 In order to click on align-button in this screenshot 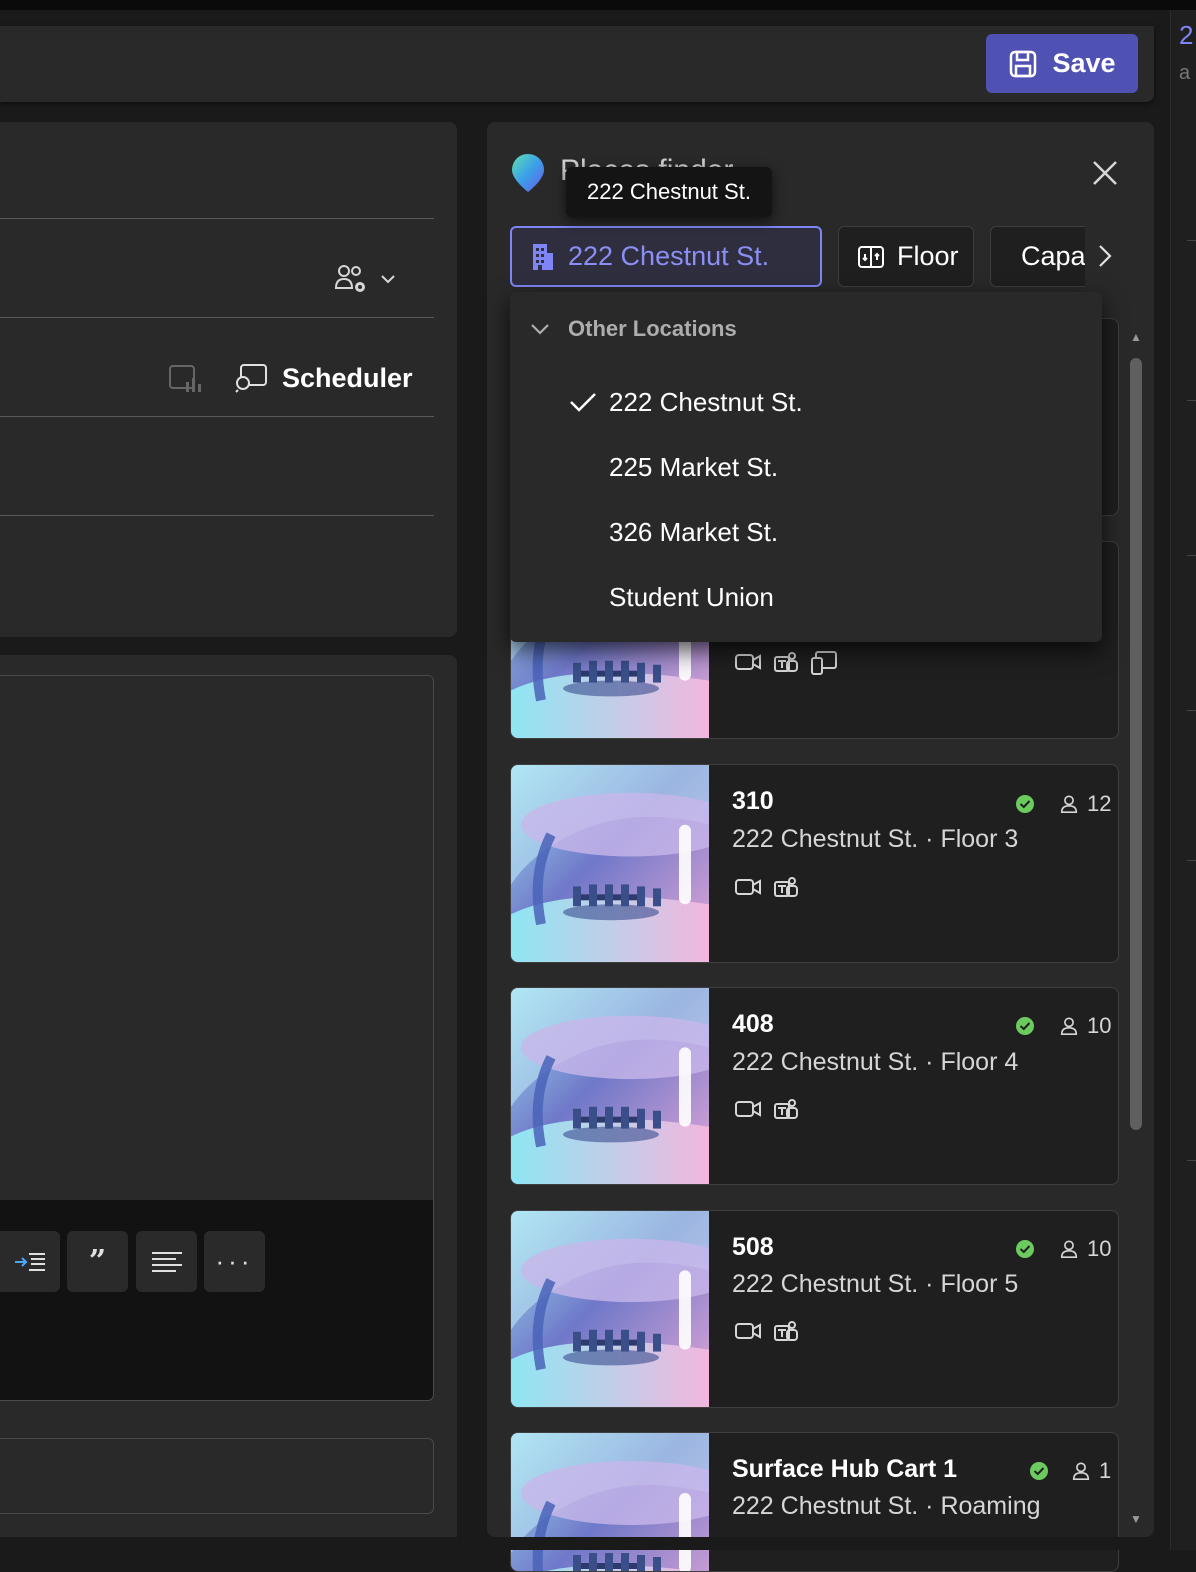, I will do `click(166, 1261)`.